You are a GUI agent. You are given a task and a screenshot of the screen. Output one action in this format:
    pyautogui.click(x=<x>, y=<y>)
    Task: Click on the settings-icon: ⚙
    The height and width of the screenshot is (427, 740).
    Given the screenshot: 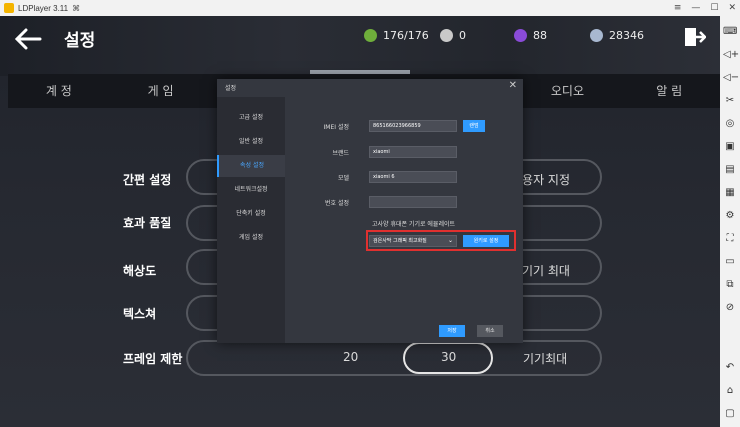 What is the action you would take?
    pyautogui.click(x=730, y=216)
    